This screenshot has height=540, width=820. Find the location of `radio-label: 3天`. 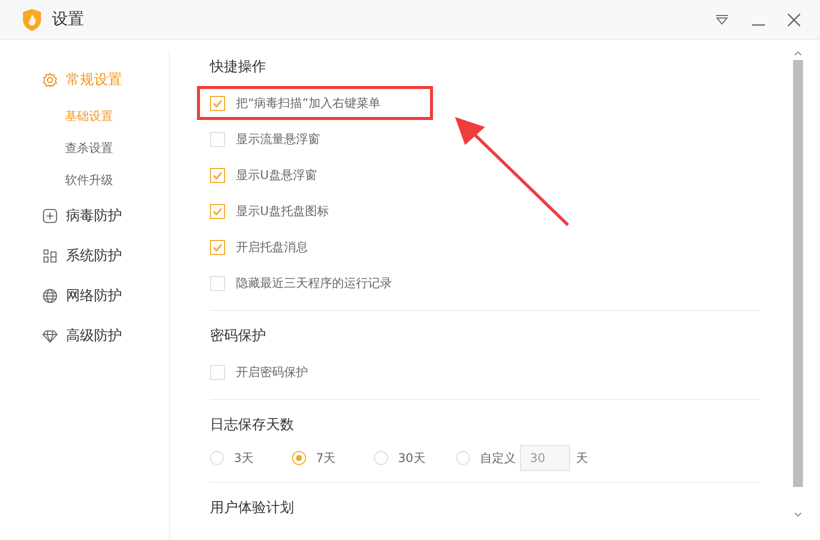

radio-label: 3天 is located at coordinates (244, 458).